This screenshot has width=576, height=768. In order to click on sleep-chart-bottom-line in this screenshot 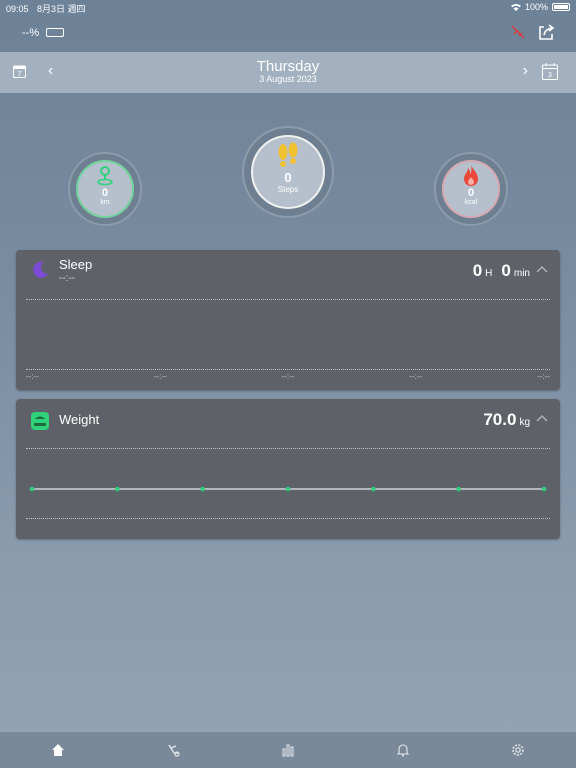, I will do `click(288, 369)`.